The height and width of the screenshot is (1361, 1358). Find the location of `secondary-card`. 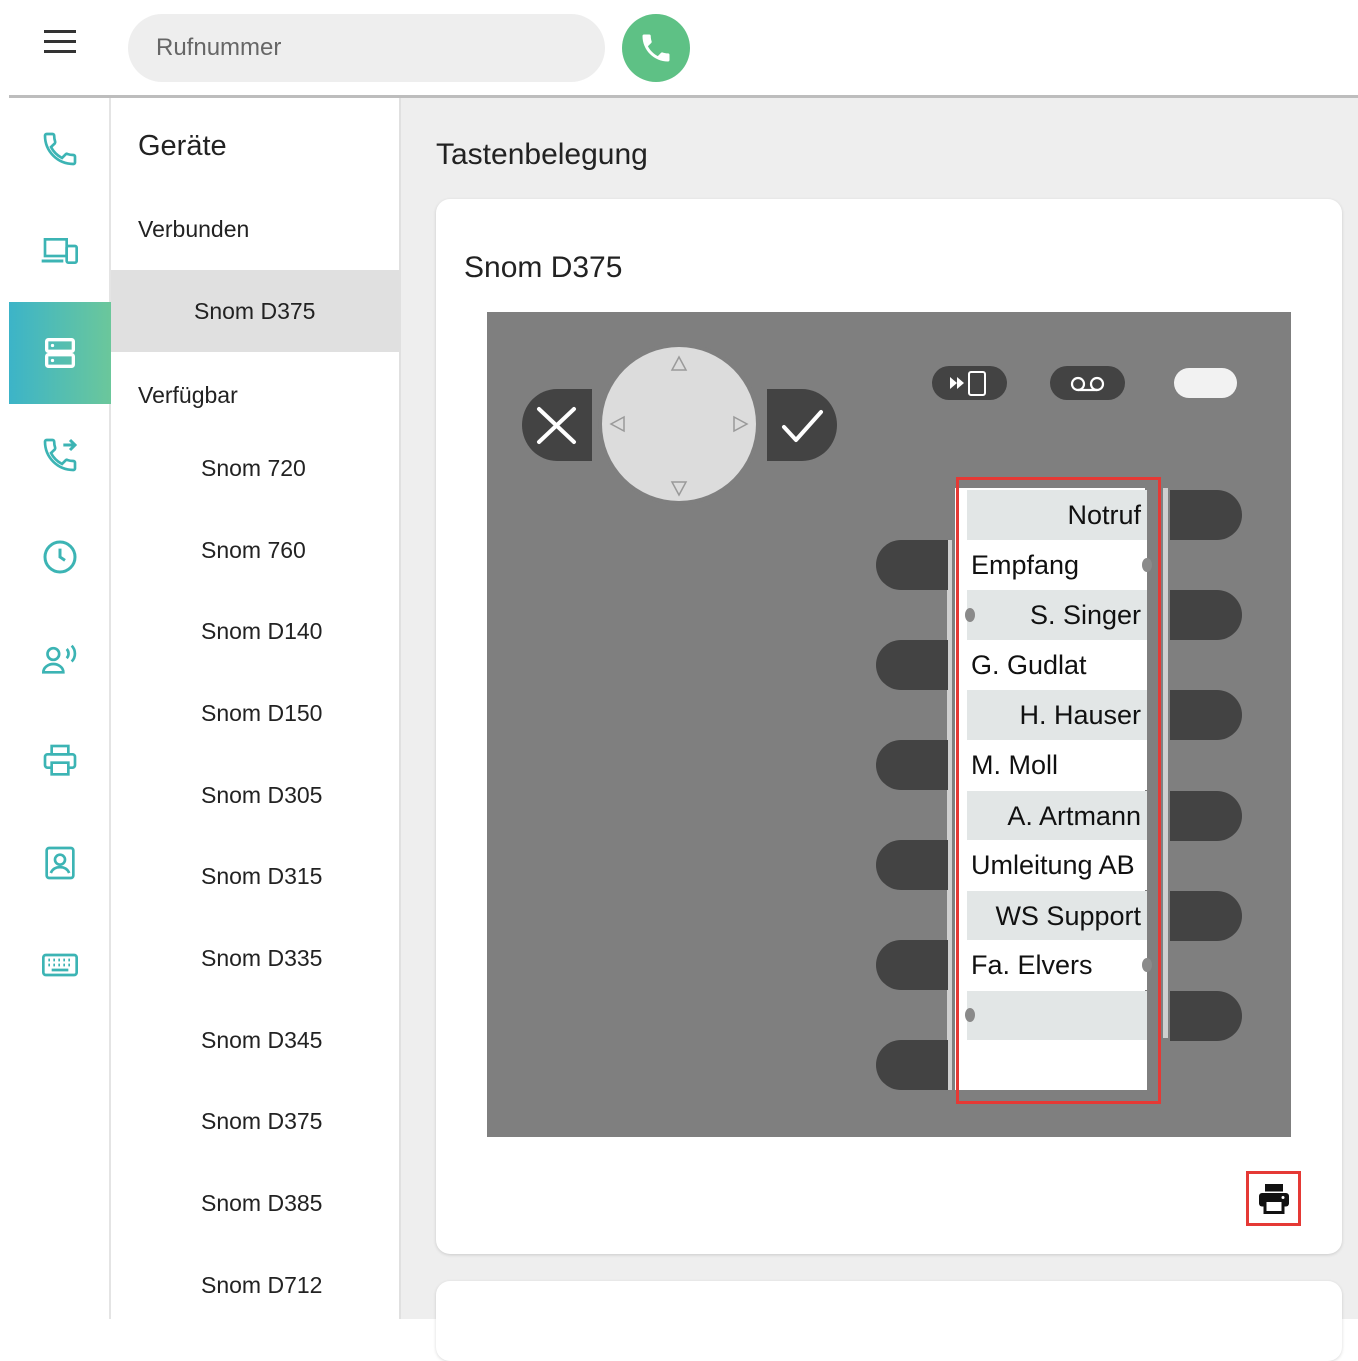

secondary-card is located at coordinates (889, 1321).